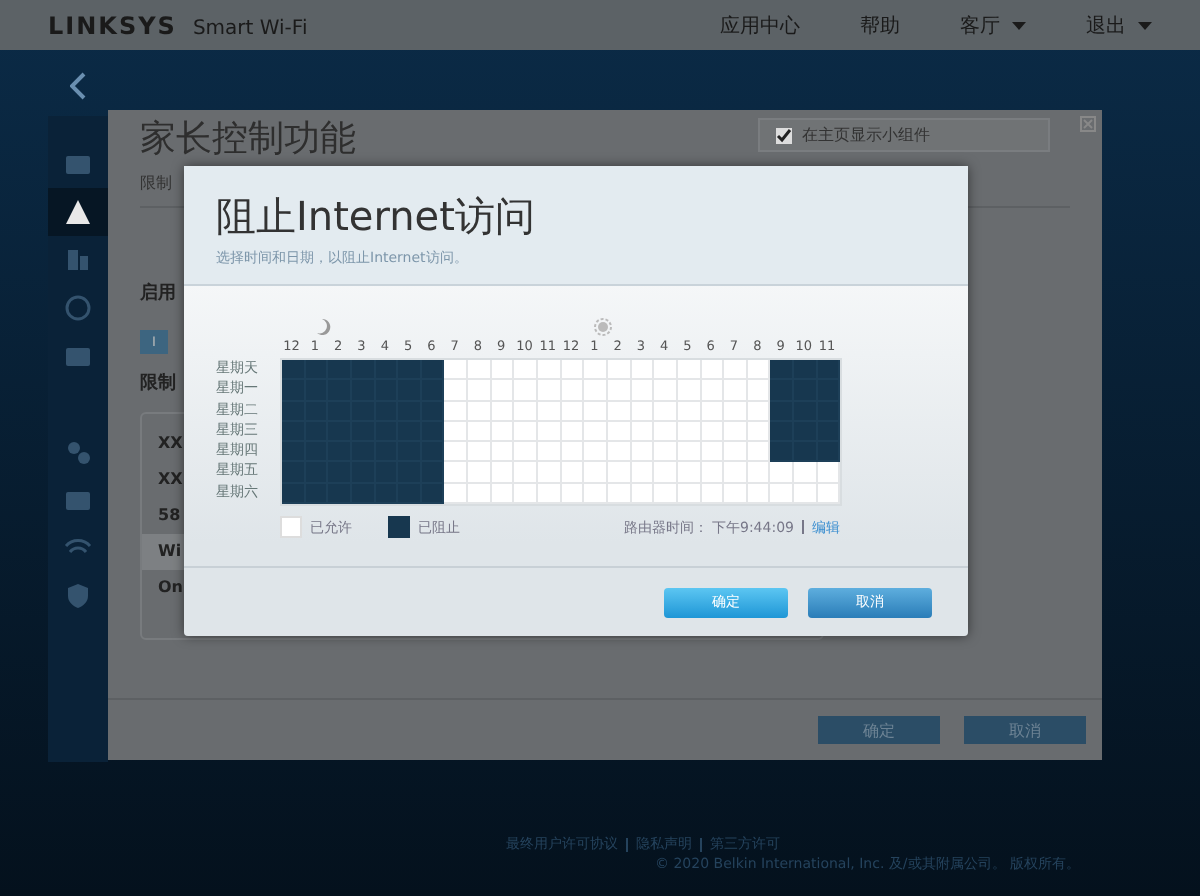  I want to click on ok-button: 确定, so click(879, 730).